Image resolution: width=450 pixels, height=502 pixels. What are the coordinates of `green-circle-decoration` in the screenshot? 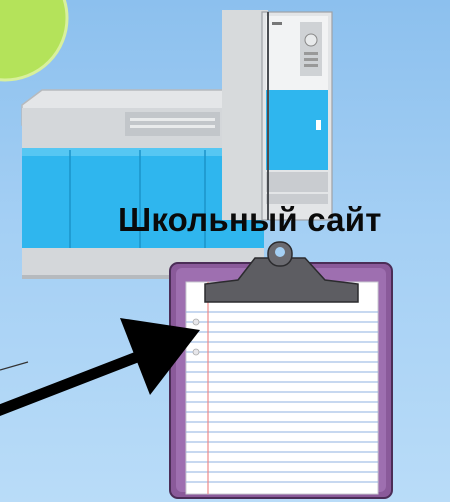 It's located at (34, 41).